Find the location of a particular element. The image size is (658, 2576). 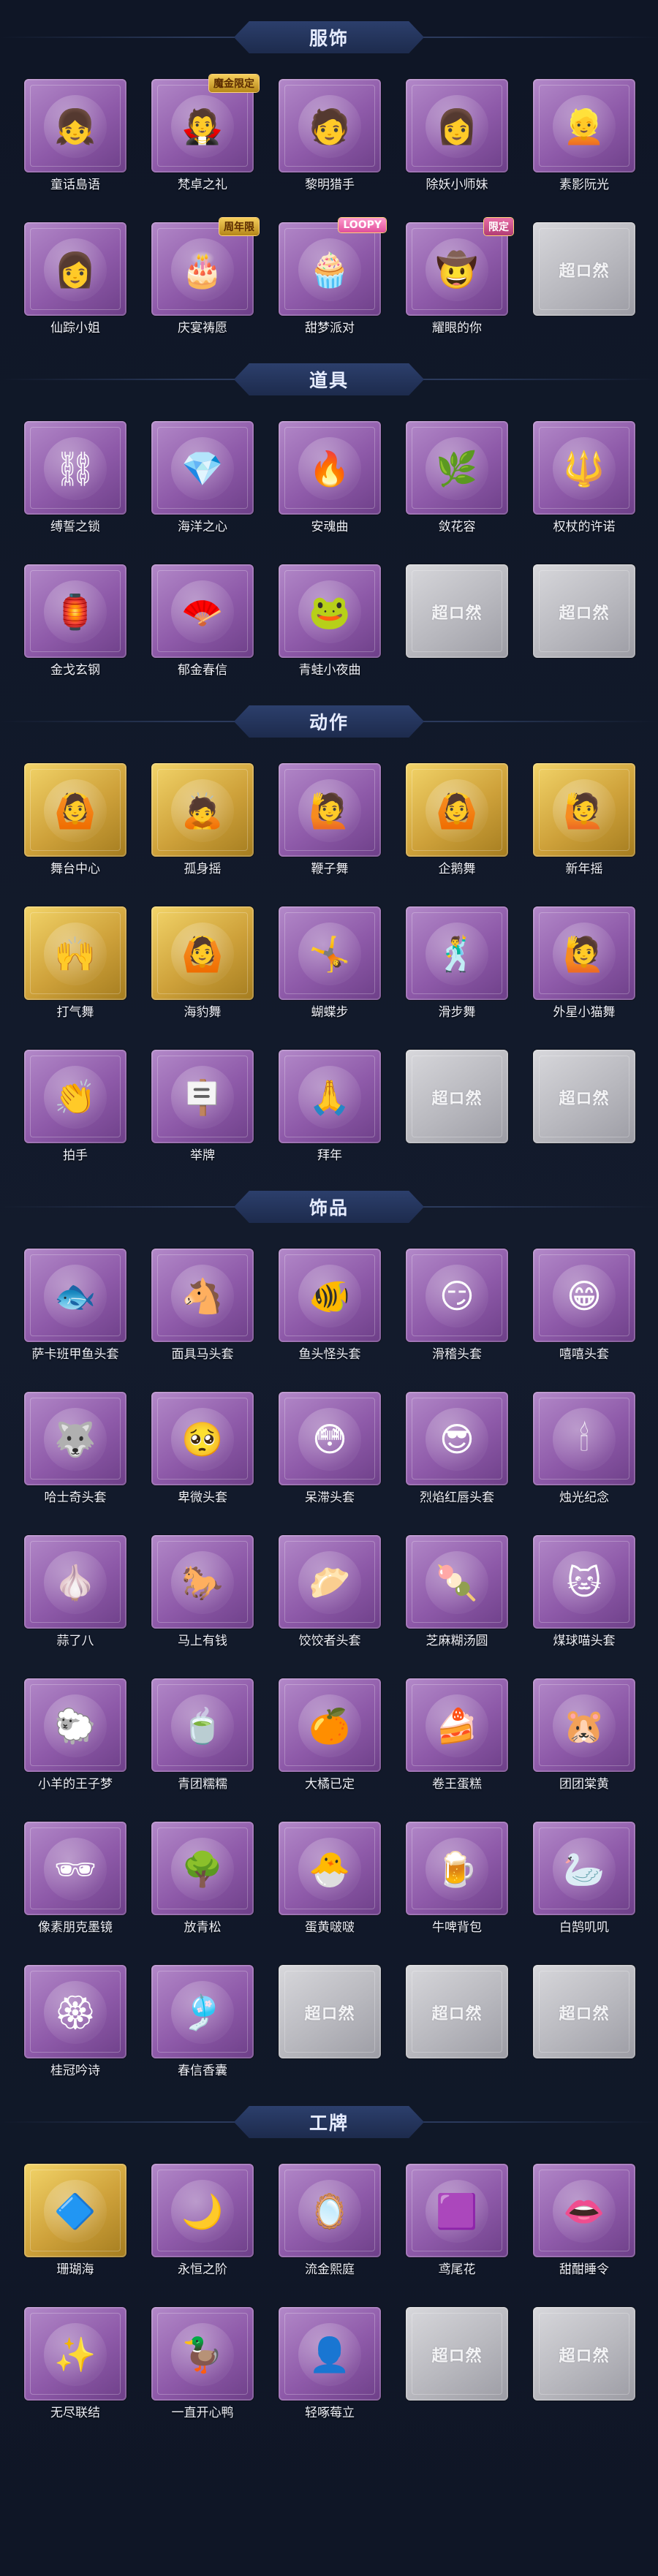

item-card: 🐑 小羊的王子梦 is located at coordinates (75, 1735).